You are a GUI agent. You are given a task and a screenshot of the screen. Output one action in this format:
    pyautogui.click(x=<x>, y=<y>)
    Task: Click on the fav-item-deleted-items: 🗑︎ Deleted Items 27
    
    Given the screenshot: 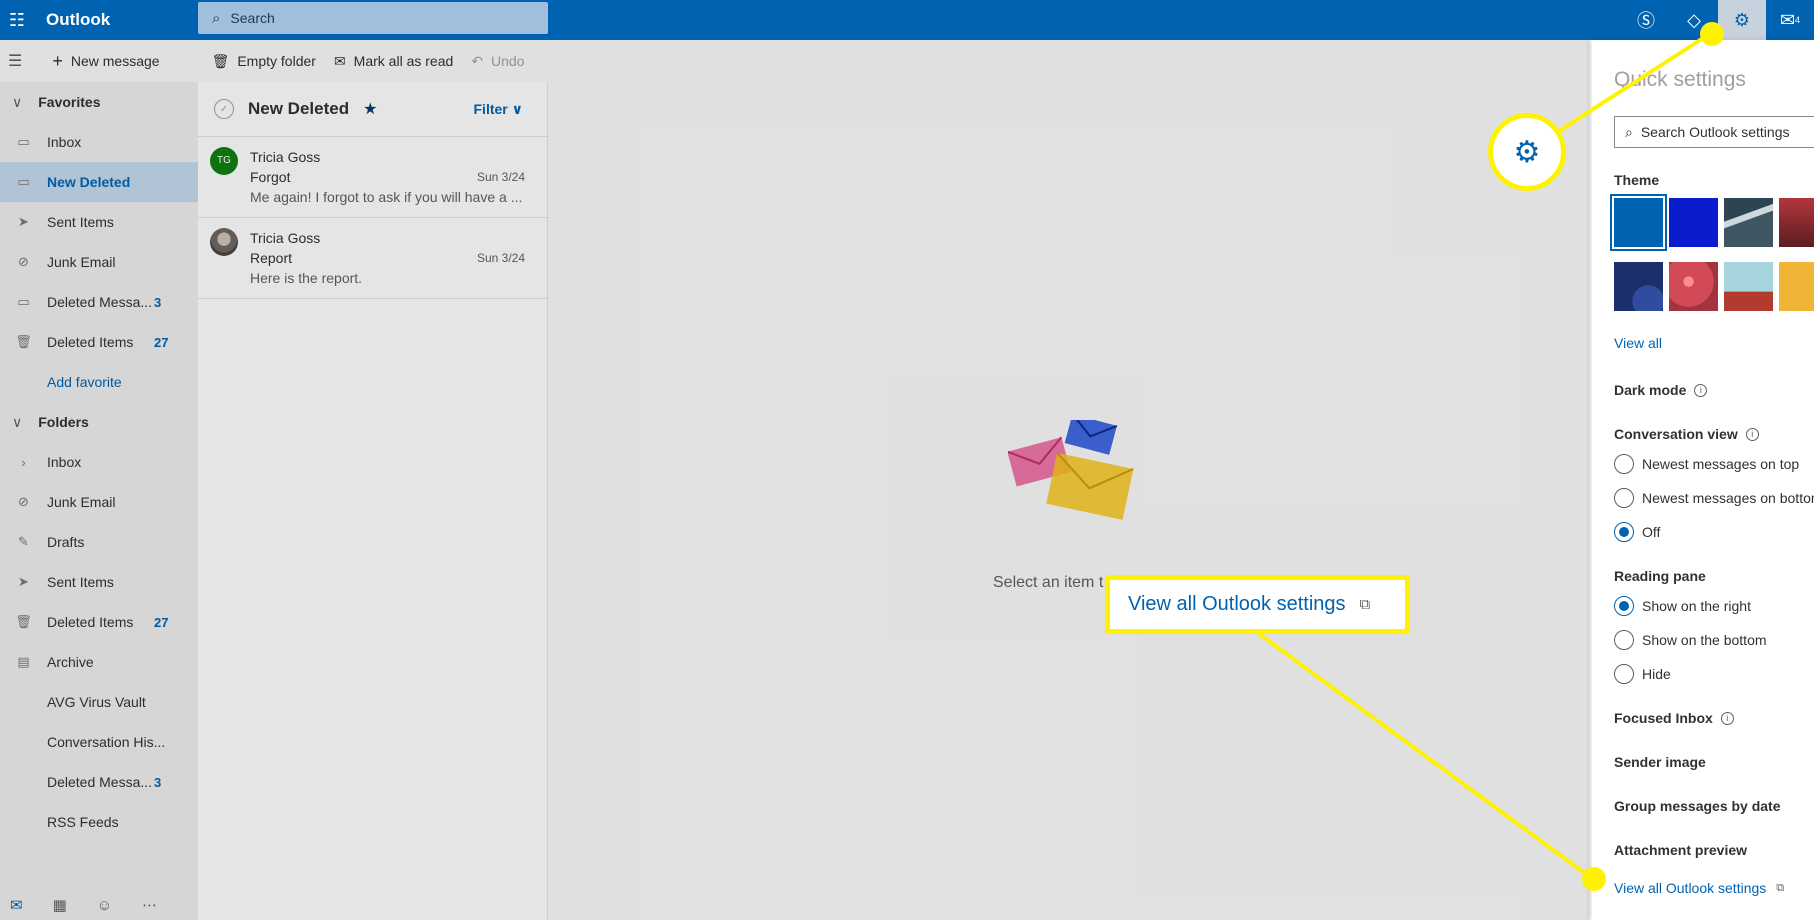 What is the action you would take?
    pyautogui.click(x=99, y=342)
    